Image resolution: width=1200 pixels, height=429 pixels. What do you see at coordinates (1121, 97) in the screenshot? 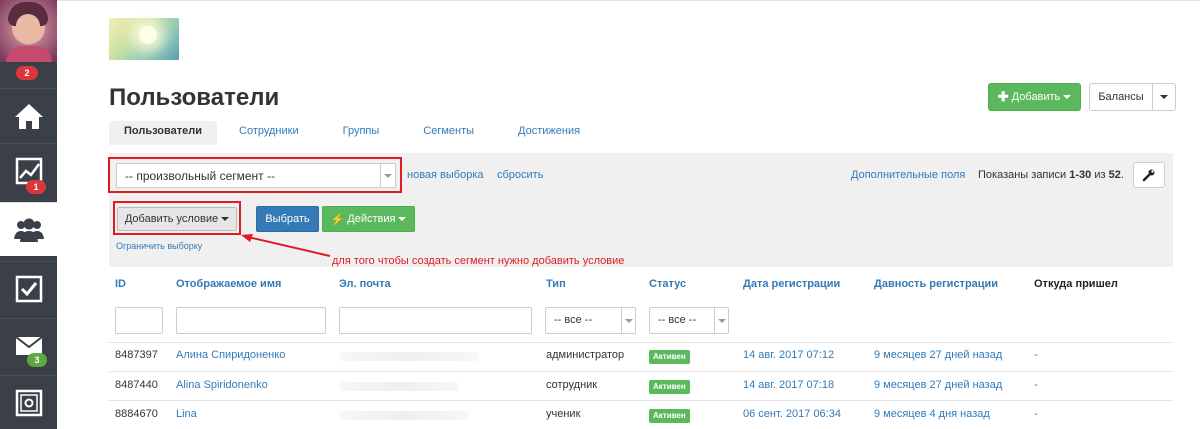
I see `balances-button: Балансы` at bounding box center [1121, 97].